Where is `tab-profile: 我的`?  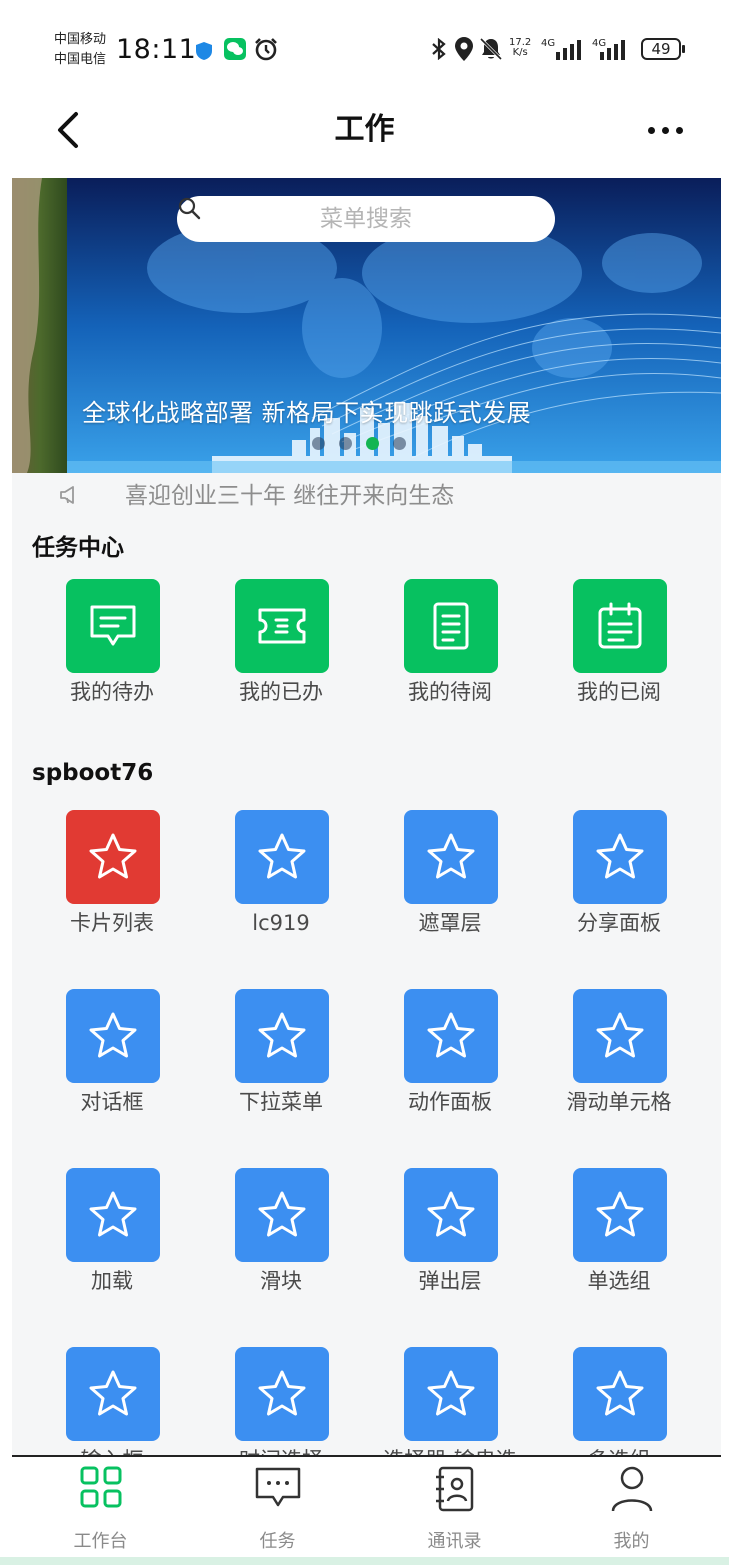 tab-profile: 我的 is located at coordinates (631, 1507).